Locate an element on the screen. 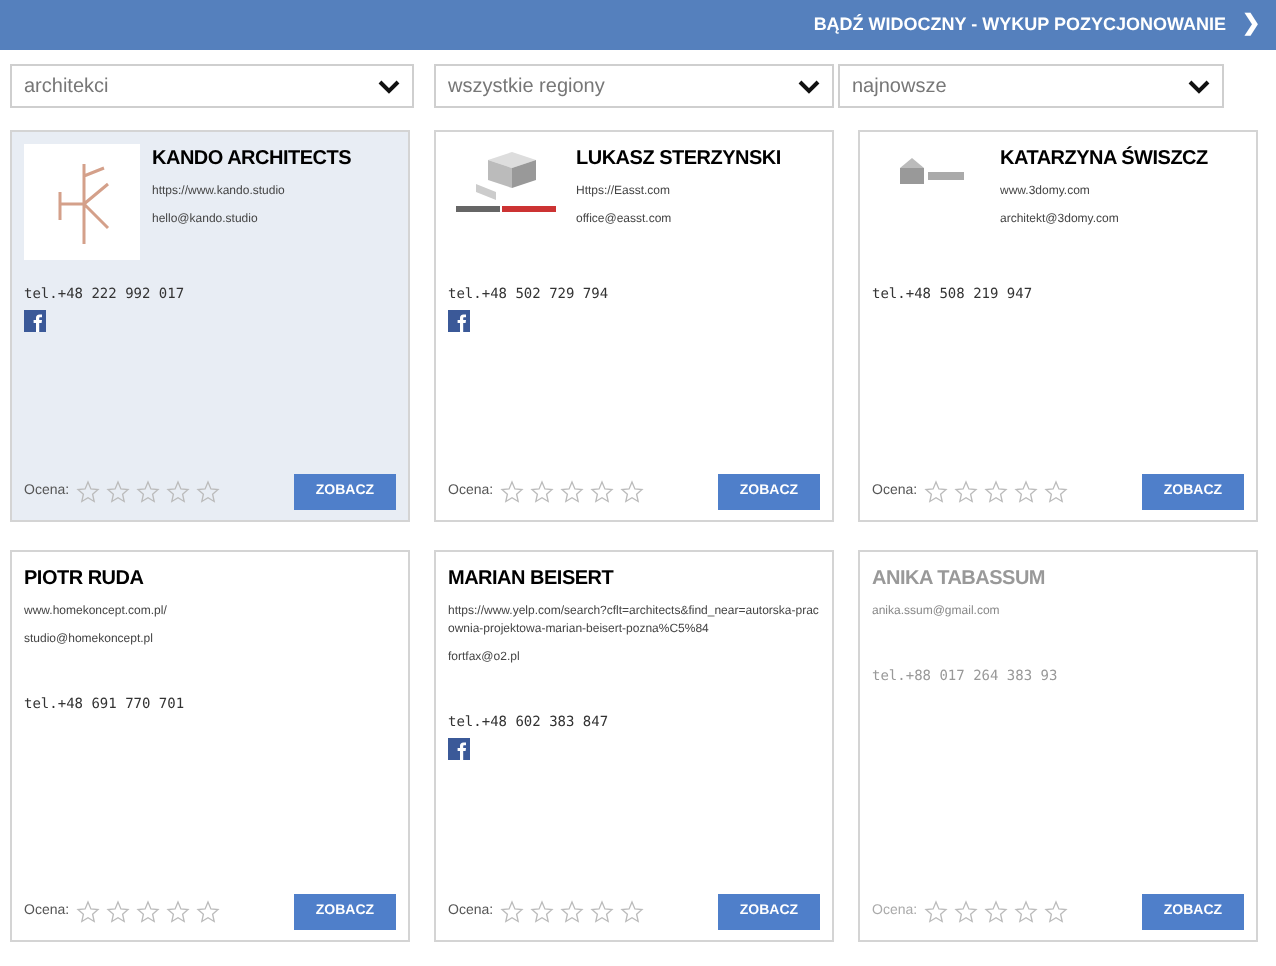  company-name: KATARZYNA ŚWISZCZ is located at coordinates (1104, 159).